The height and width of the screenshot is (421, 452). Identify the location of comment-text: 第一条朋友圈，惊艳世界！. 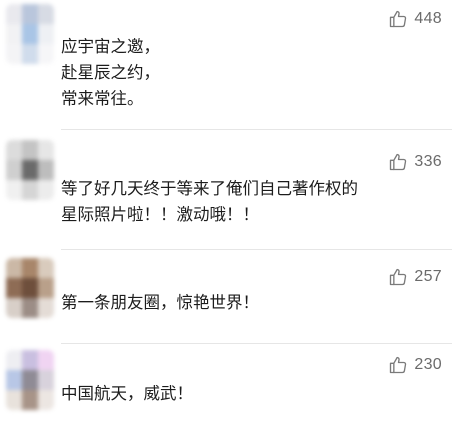
(250, 303).